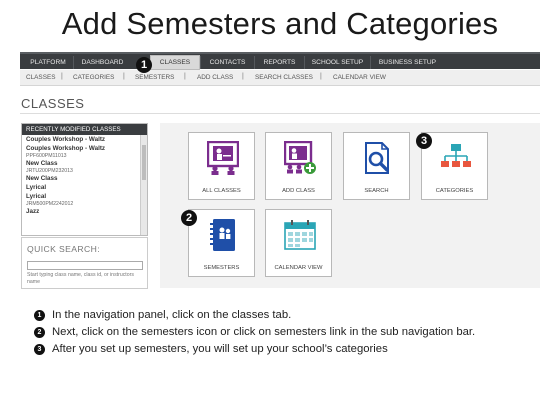 The image size is (560, 420). What do you see at coordinates (337, 62) in the screenshot?
I see `nav-tab-school-setup: SCHOOL SETUP` at bounding box center [337, 62].